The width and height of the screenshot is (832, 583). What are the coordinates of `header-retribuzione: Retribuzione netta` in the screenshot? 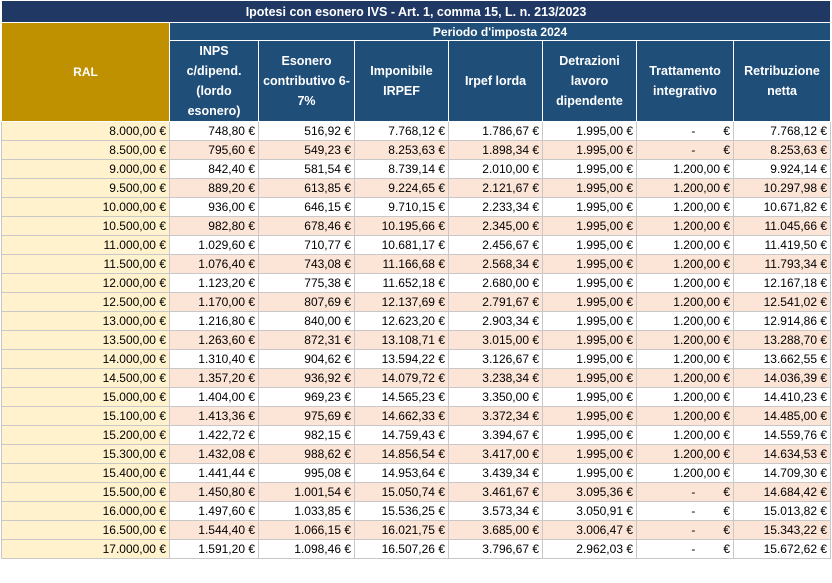 It's located at (782, 81).